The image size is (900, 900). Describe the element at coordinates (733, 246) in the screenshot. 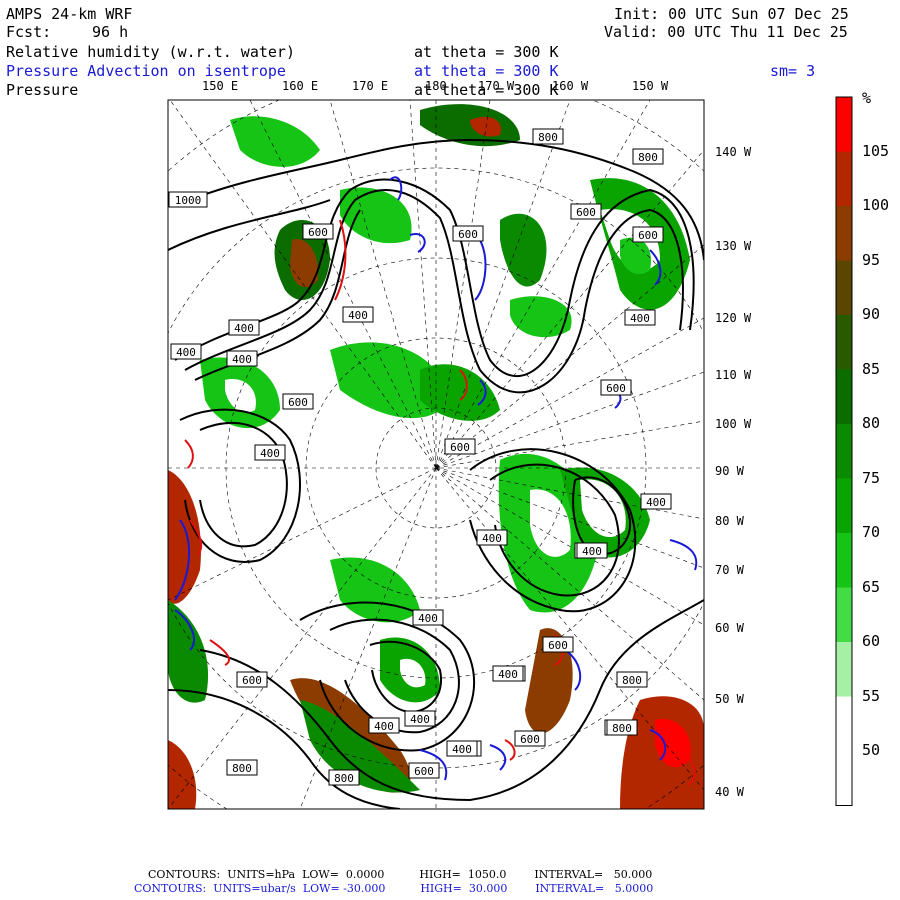

I see `longitude-label-right: 130 W` at that location.